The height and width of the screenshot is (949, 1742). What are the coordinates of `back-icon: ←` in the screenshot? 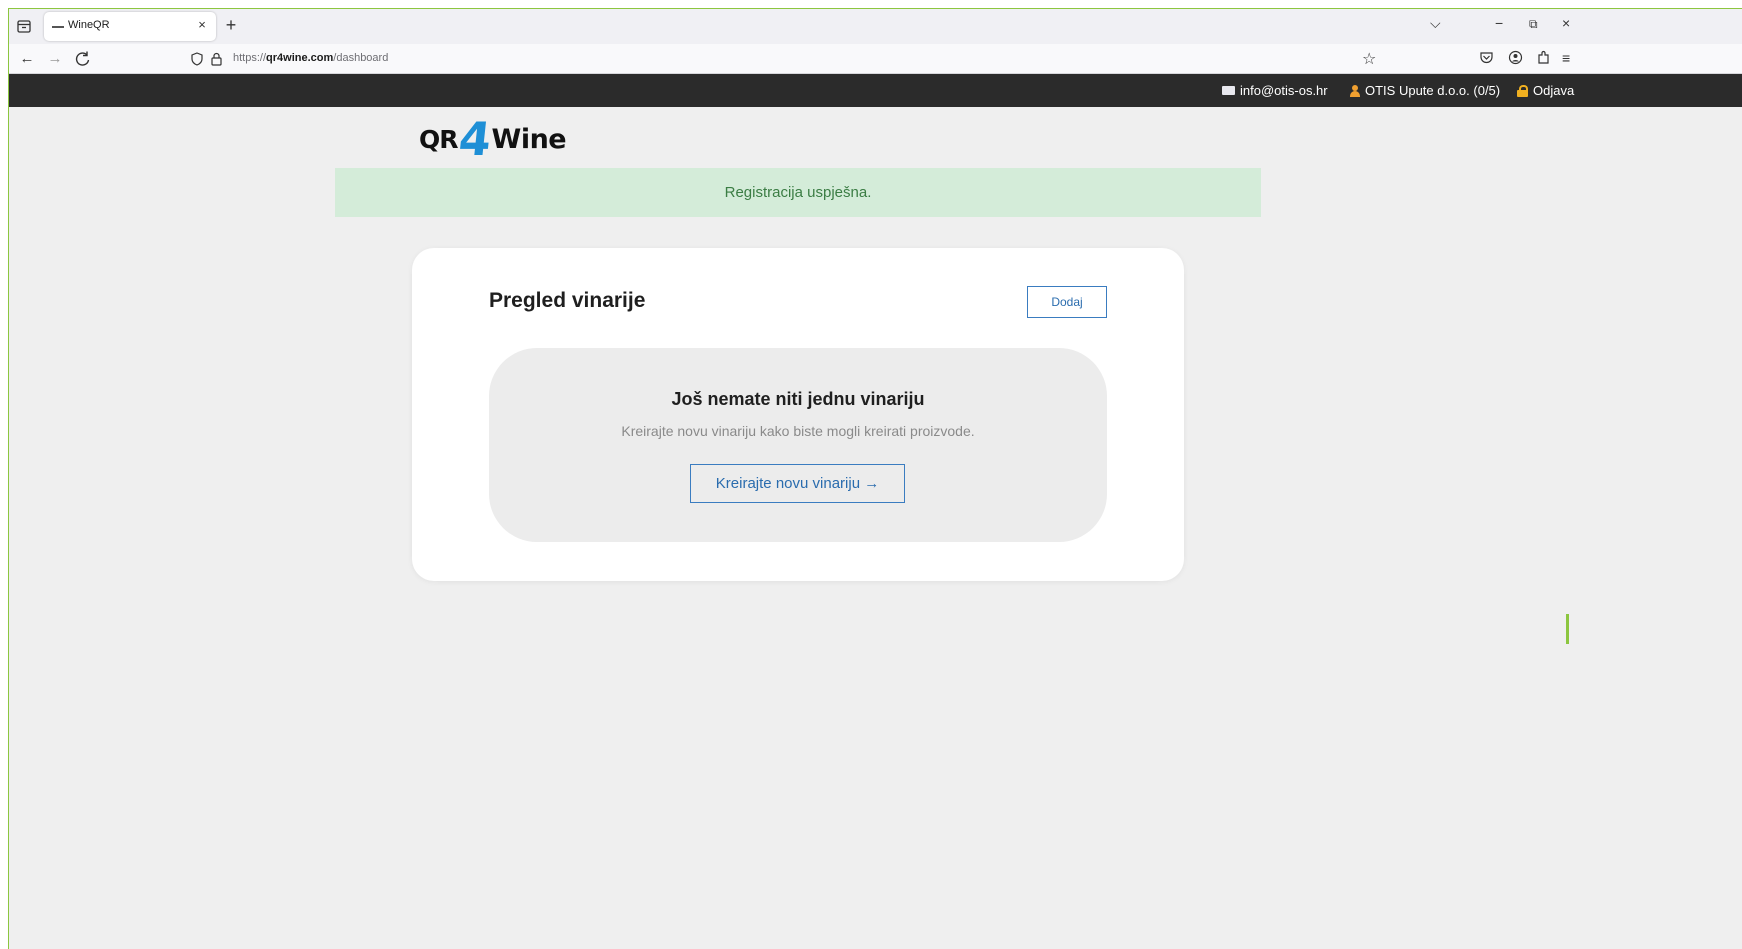 It's located at (27, 59).